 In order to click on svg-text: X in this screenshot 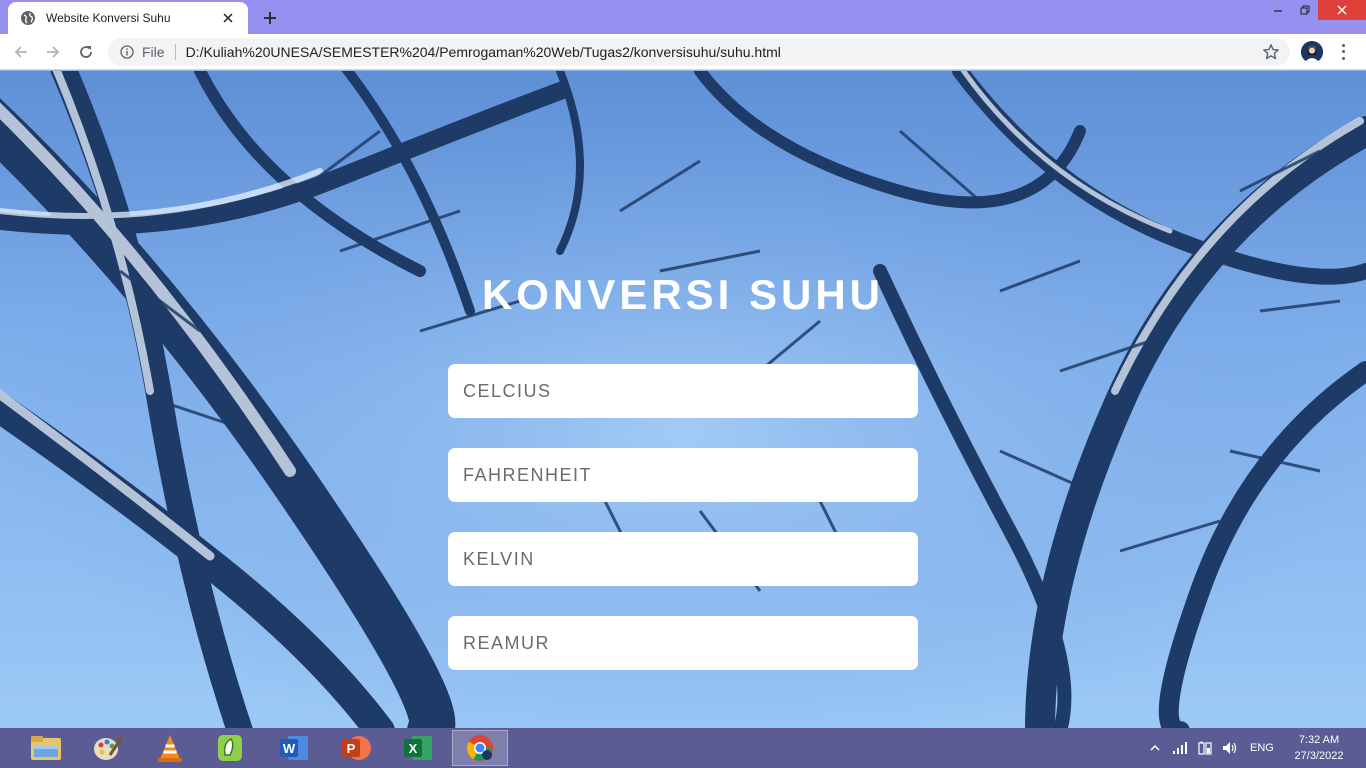, I will do `click(413, 748)`.